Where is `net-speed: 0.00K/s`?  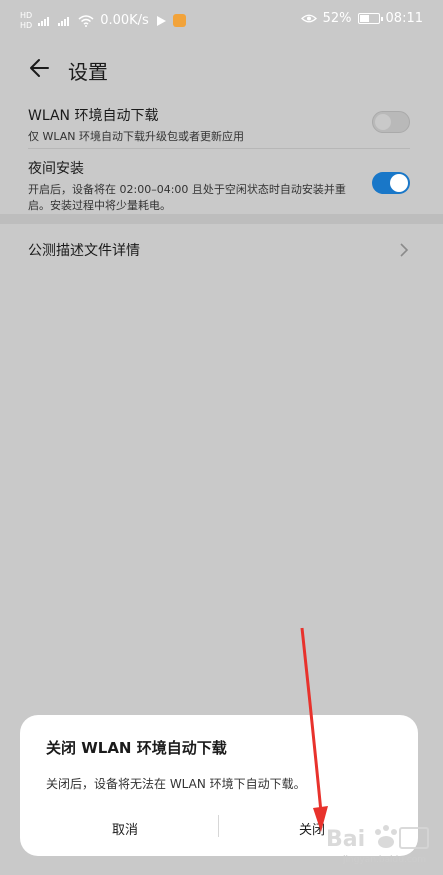
net-speed: 0.00K/s is located at coordinates (124, 20).